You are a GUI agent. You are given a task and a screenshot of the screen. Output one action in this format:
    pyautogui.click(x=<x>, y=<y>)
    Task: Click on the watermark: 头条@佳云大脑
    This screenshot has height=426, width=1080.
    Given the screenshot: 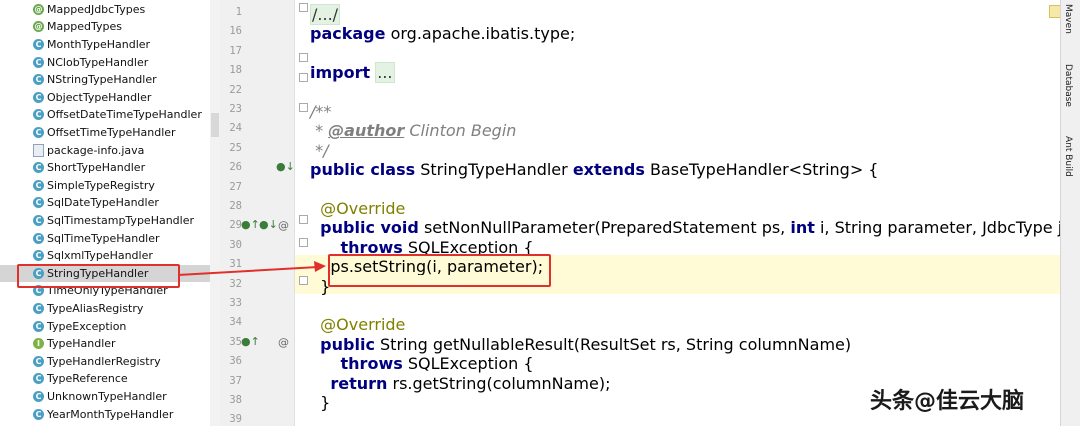 What is the action you would take?
    pyautogui.click(x=947, y=401)
    